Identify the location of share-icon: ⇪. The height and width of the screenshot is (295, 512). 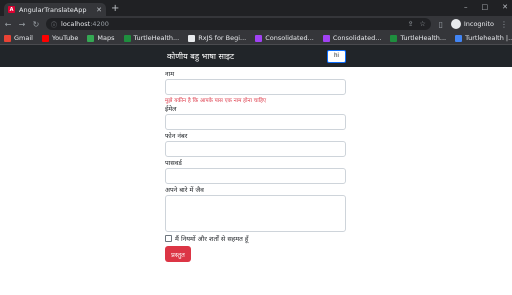
(411, 24).